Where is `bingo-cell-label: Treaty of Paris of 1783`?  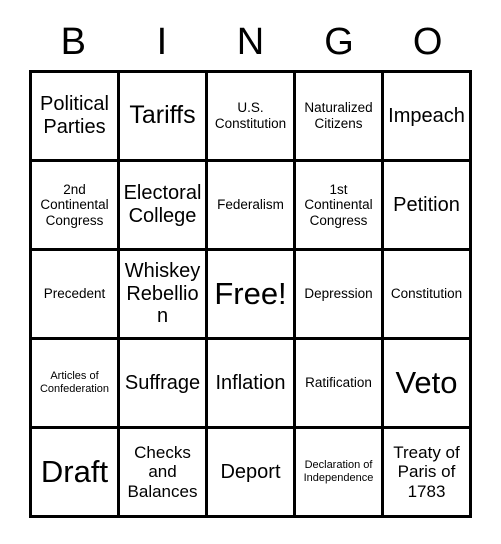 bingo-cell-label: Treaty of Paris of 1783 is located at coordinates (426, 471).